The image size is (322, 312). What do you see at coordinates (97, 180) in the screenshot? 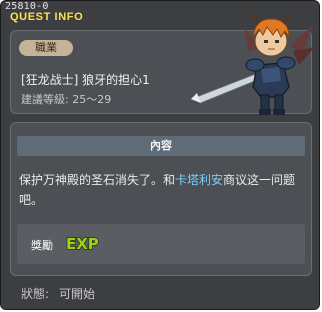
I see `description-text-before: 保护万神殿的圣石消失了。和` at bounding box center [97, 180].